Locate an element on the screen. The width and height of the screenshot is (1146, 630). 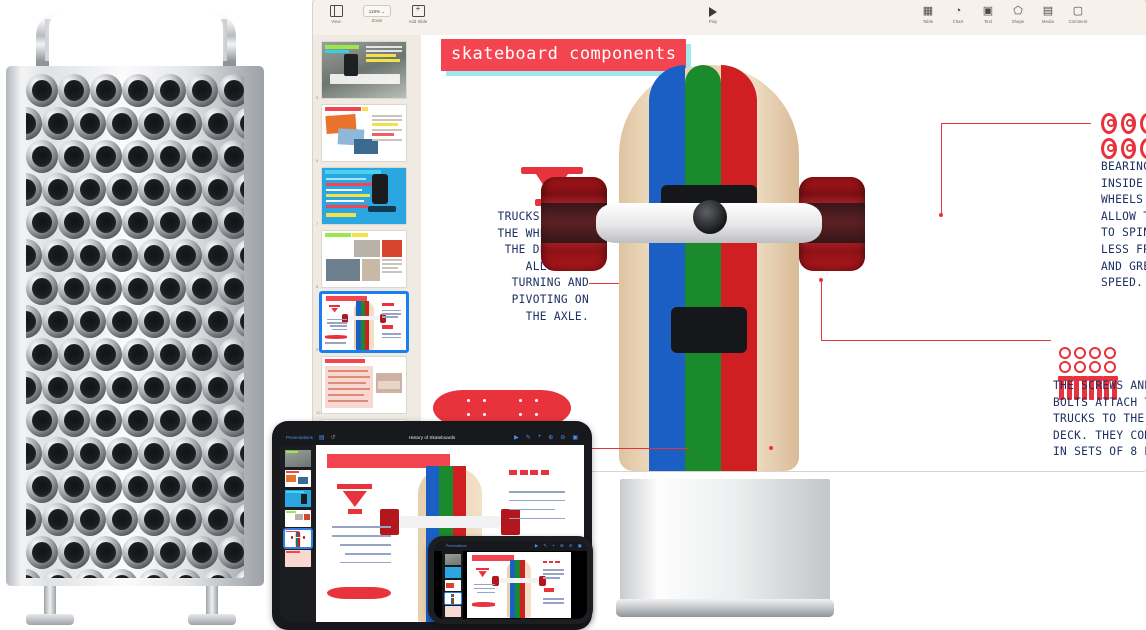
add-slide-button: Add Slide is located at coordinates (418, 14).